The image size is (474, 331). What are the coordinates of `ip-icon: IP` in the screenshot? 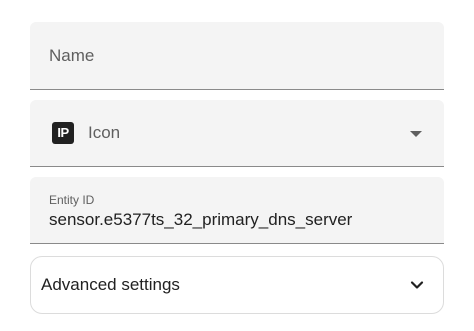 It's located at (63, 133).